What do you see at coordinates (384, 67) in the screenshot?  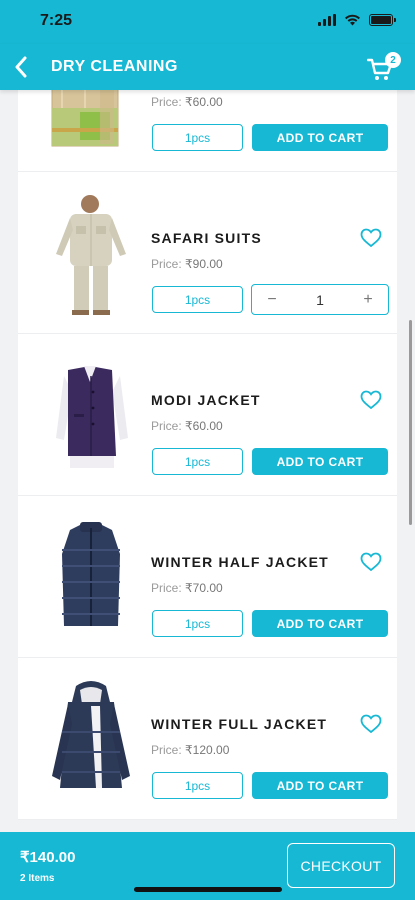 I see `cart-button: 2` at bounding box center [384, 67].